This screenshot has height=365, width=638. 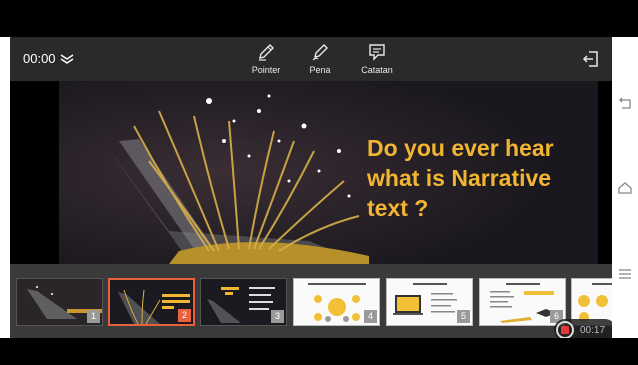 What do you see at coordinates (266, 70) in the screenshot?
I see `tool-label: Pointer` at bounding box center [266, 70].